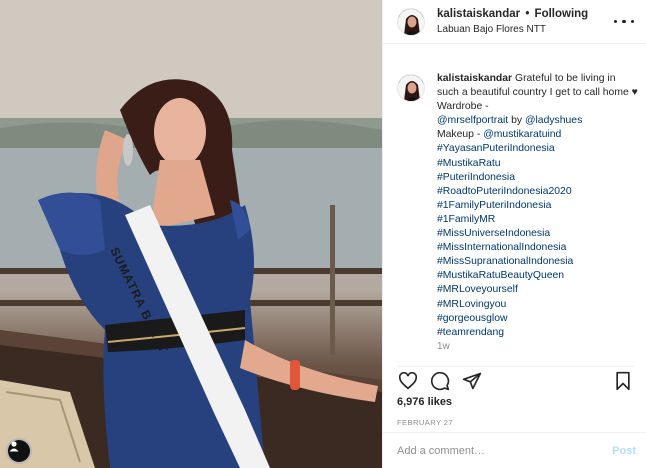  What do you see at coordinates (472, 120) in the screenshot?
I see `mention-mrselfportrait: @mrselfportrait` at bounding box center [472, 120].